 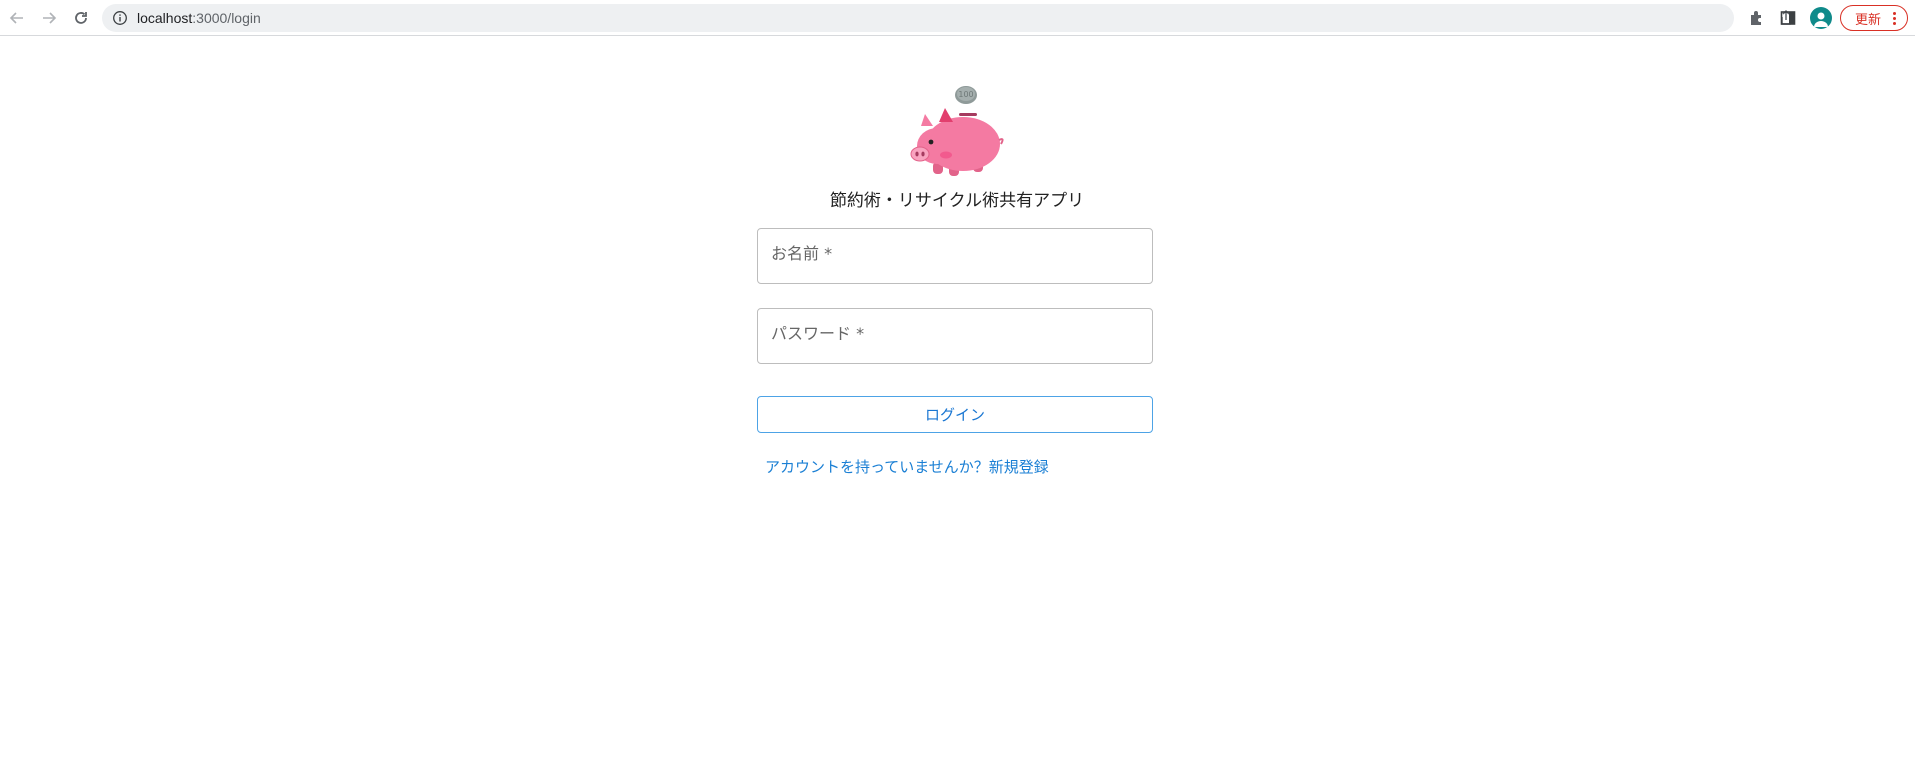 What do you see at coordinates (1821, 18) in the screenshot?
I see `avatar-icon` at bounding box center [1821, 18].